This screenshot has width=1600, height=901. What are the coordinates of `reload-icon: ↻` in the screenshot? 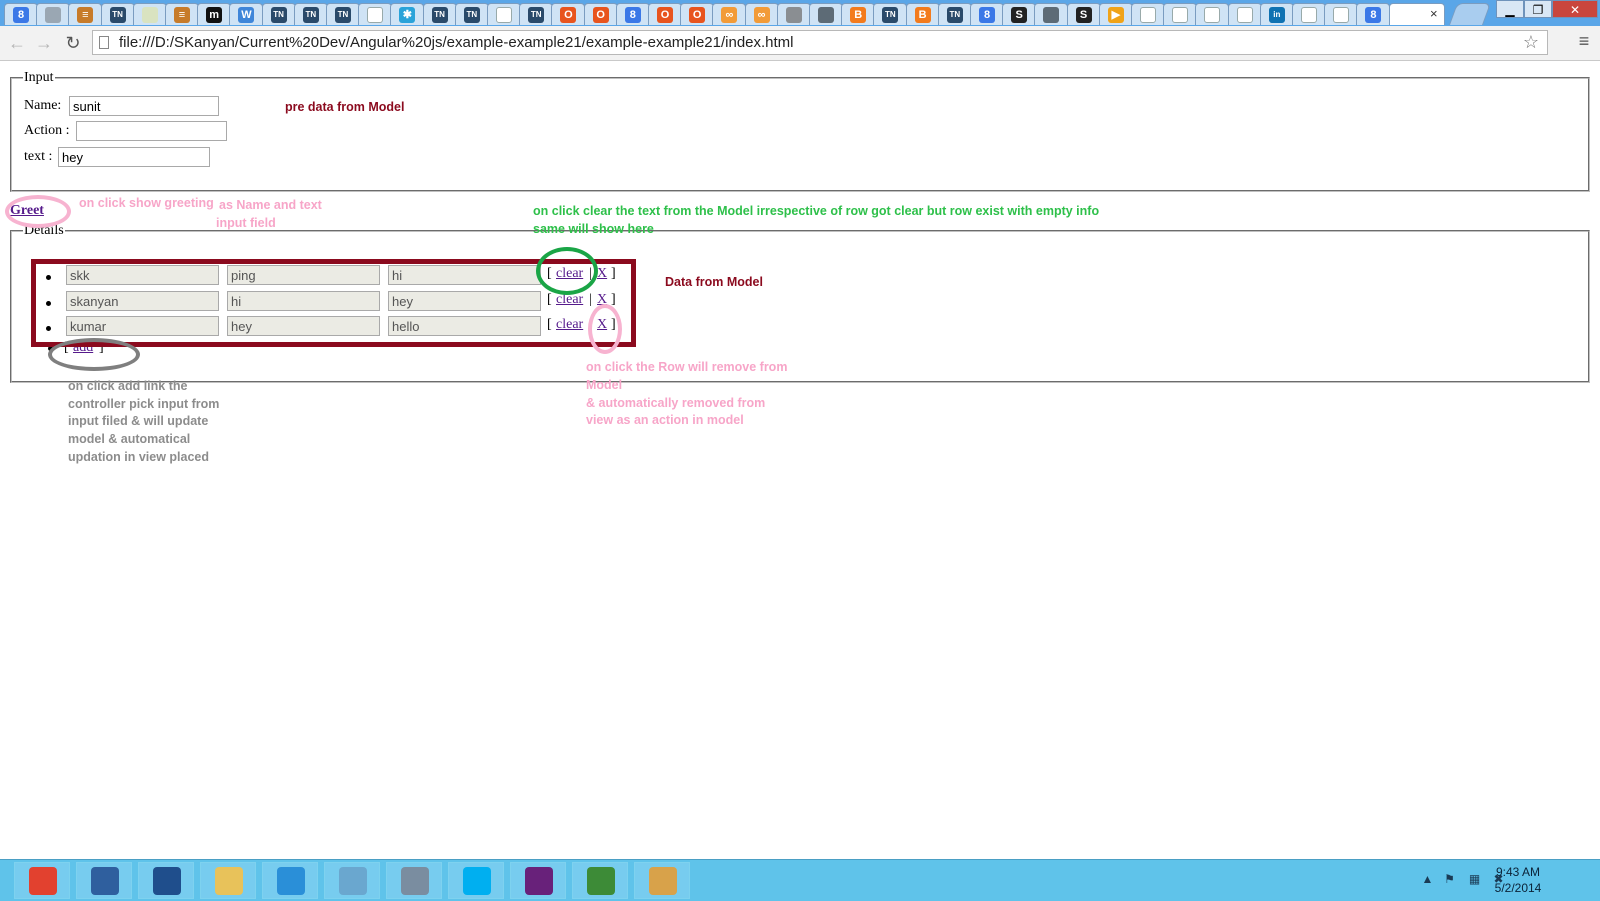 It's located at (73, 43).